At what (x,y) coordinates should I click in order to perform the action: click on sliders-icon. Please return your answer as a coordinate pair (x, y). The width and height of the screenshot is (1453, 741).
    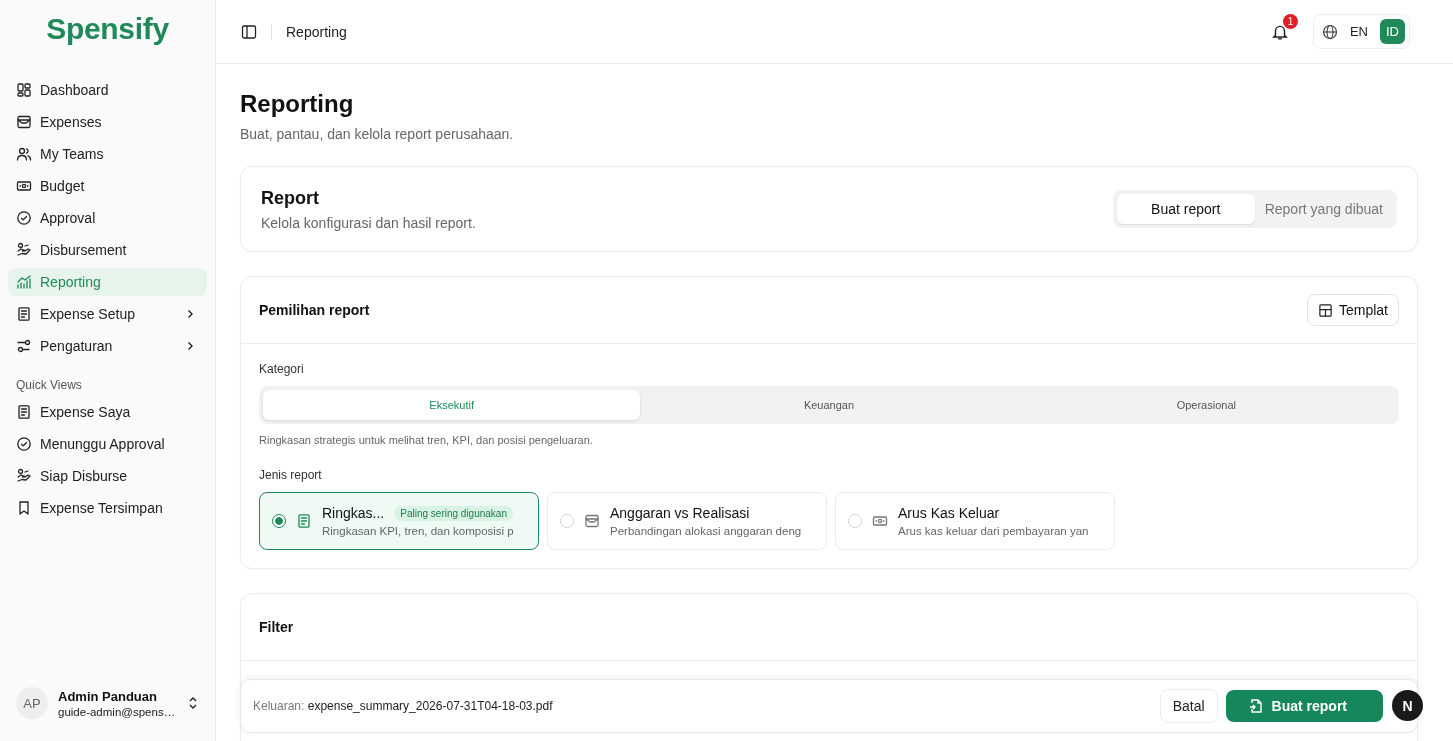
    Looking at the image, I should click on (24, 346).